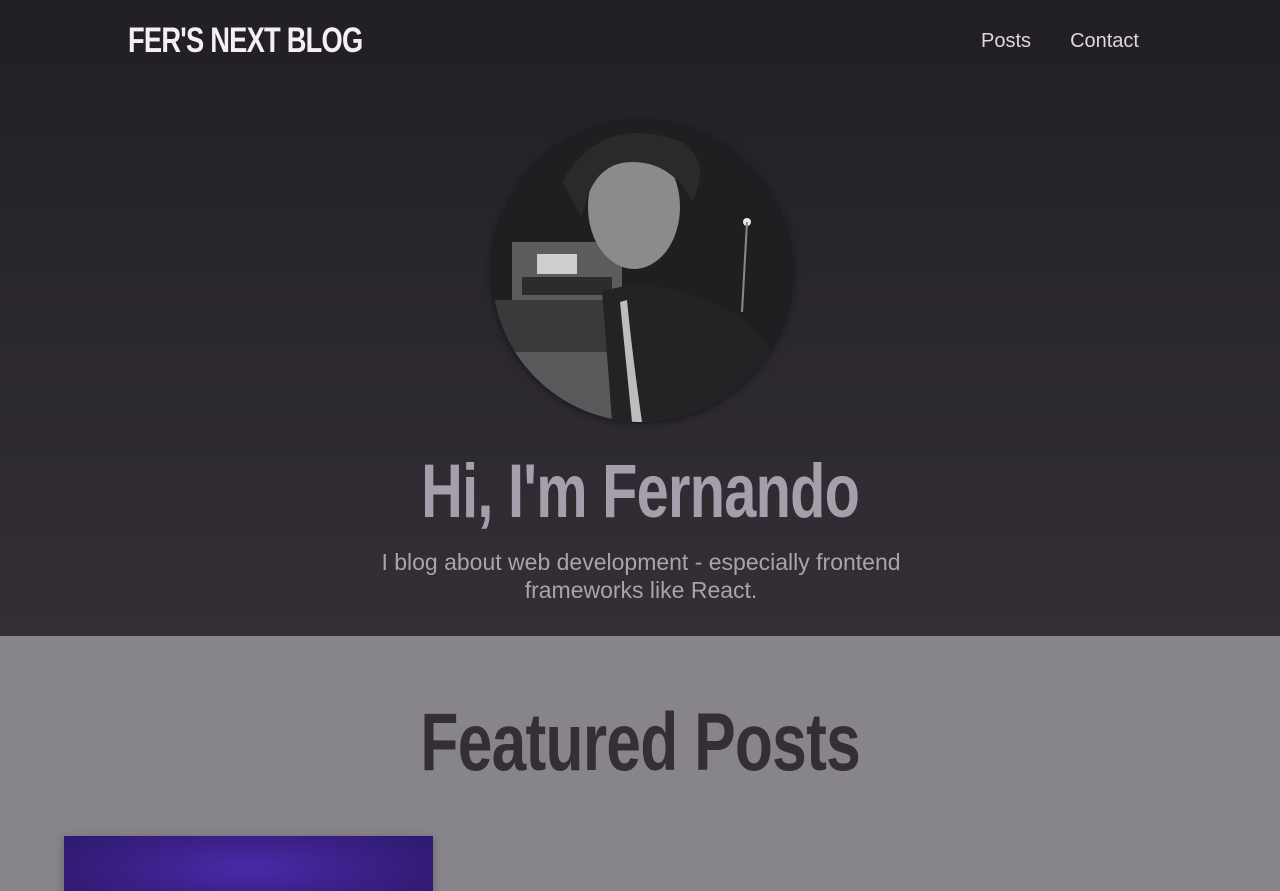 The image size is (1280, 891). What do you see at coordinates (248, 863) in the screenshot?
I see `post-card-image` at bounding box center [248, 863].